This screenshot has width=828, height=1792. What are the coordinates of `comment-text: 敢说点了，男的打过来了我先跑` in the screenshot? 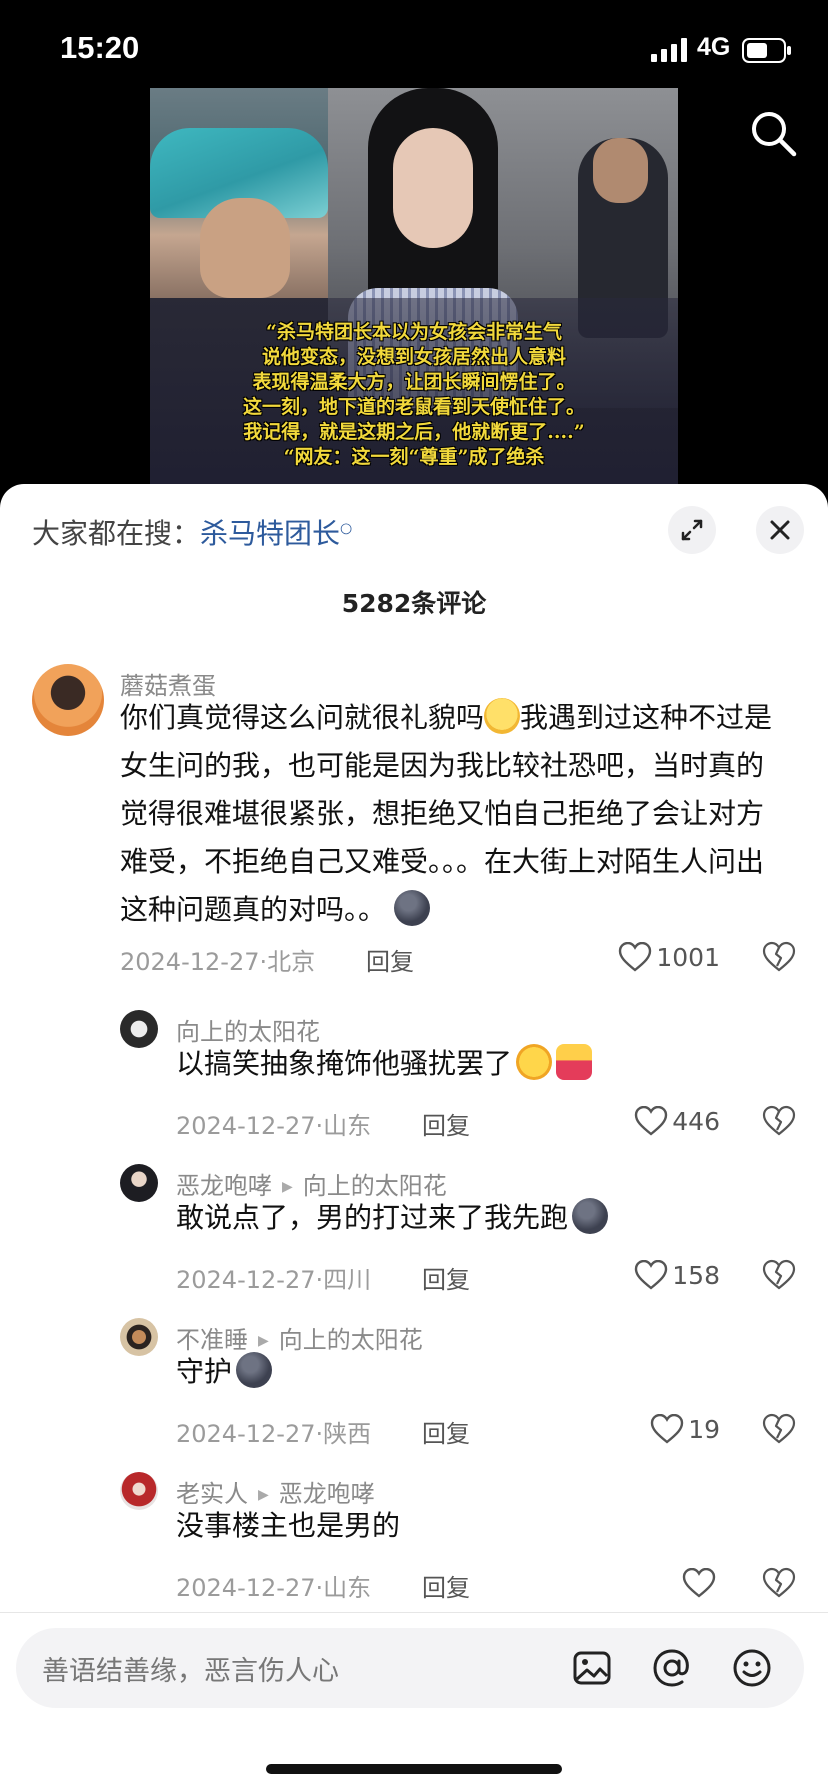 It's located at (476, 1218).